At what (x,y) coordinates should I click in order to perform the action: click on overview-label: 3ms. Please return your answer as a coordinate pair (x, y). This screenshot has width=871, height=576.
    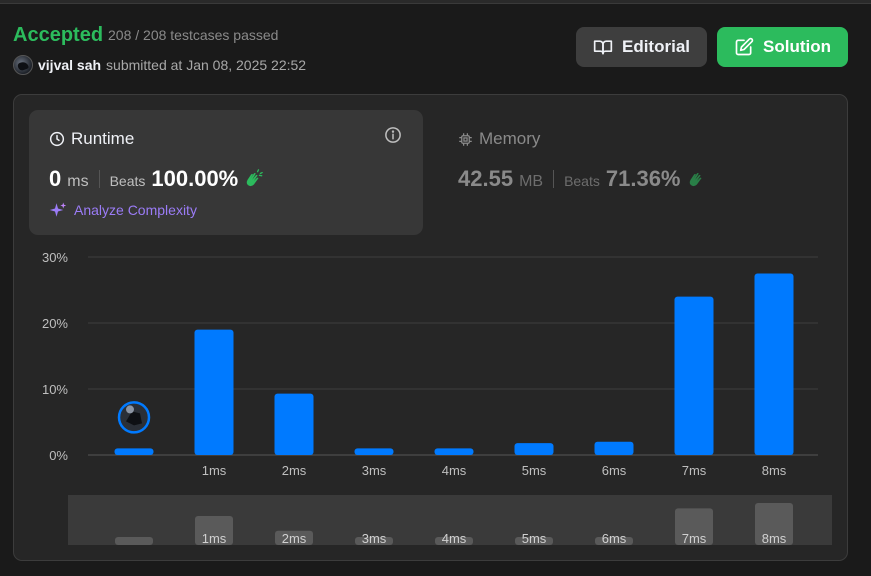
    Looking at the image, I should click on (374, 538).